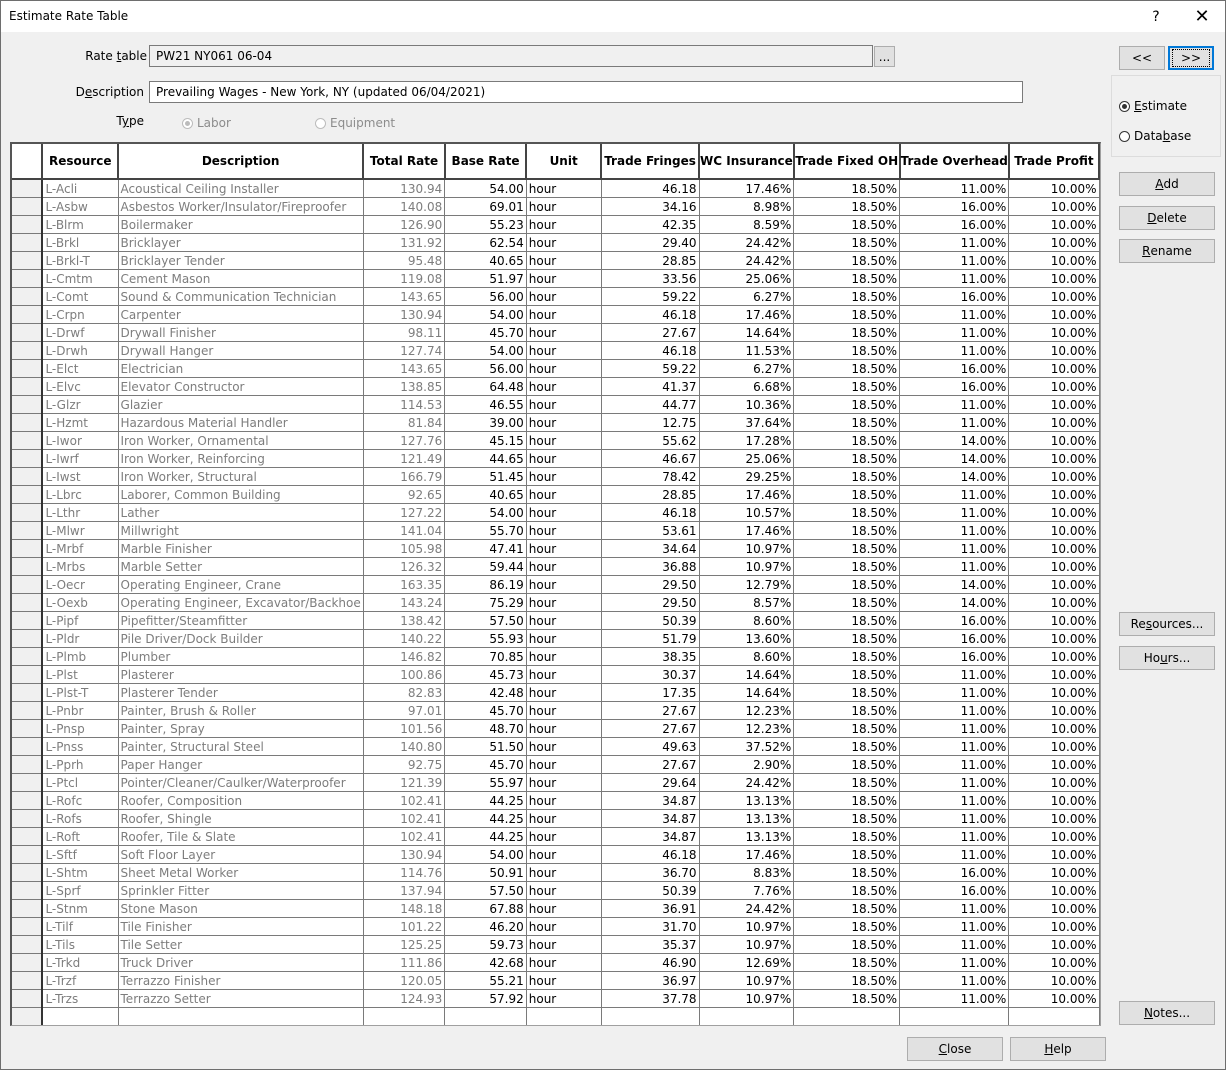 Image resolution: width=1226 pixels, height=1070 pixels. What do you see at coordinates (485, 224) in the screenshot?
I see `base-rate-cell: 55.23` at bounding box center [485, 224].